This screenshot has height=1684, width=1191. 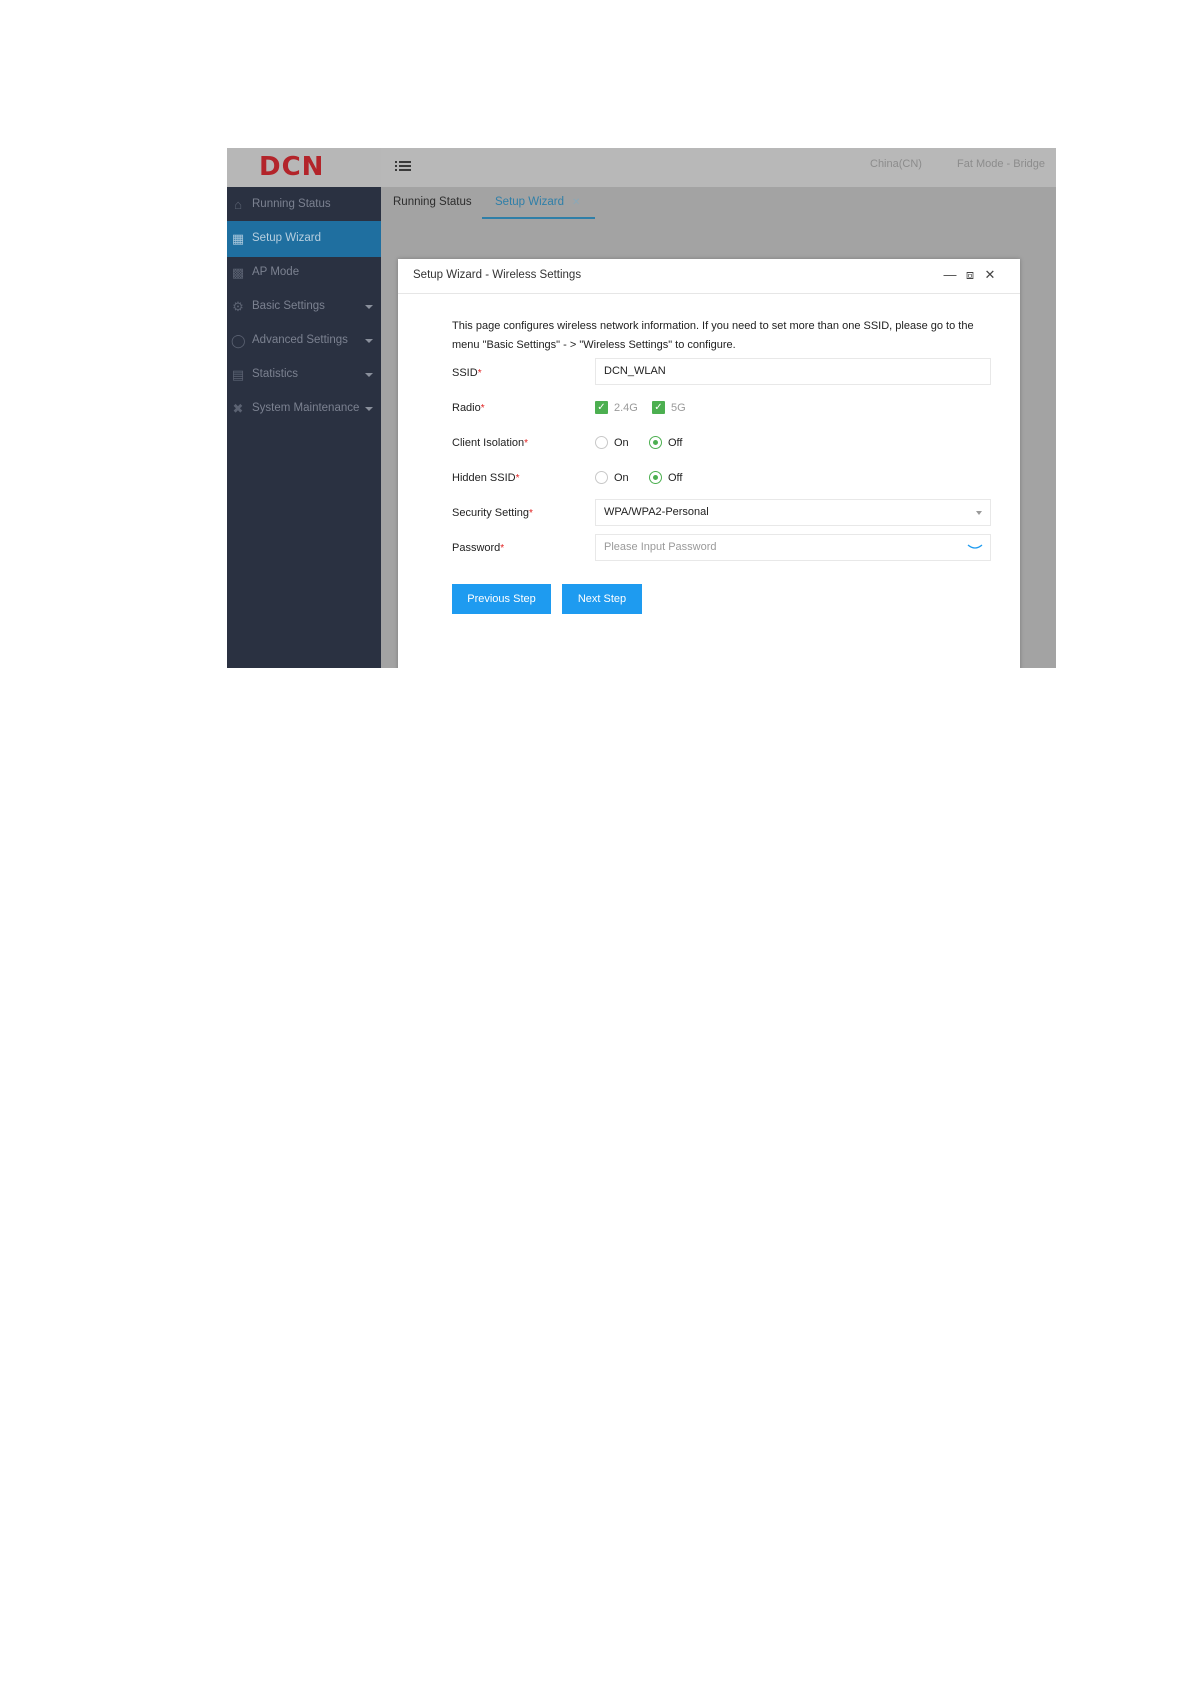 I want to click on menu-toggle-icon, so click(x=405, y=166).